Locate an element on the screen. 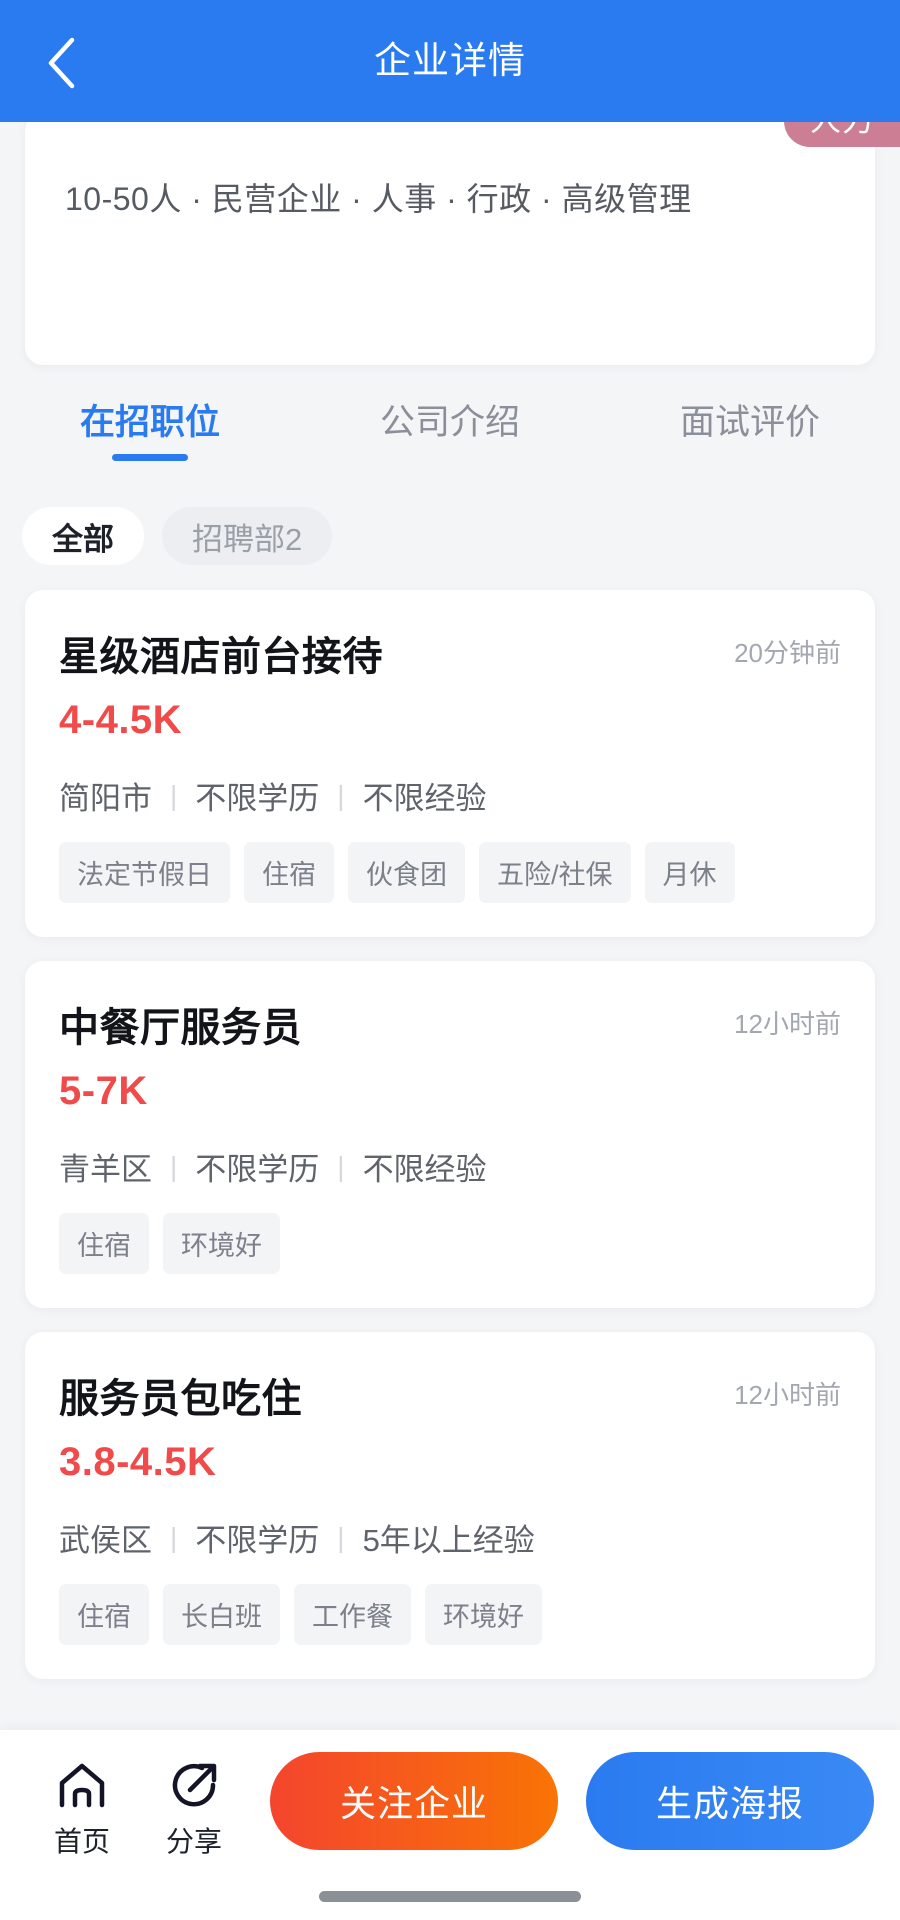  job-tag: 伙食团 is located at coordinates (406, 872).